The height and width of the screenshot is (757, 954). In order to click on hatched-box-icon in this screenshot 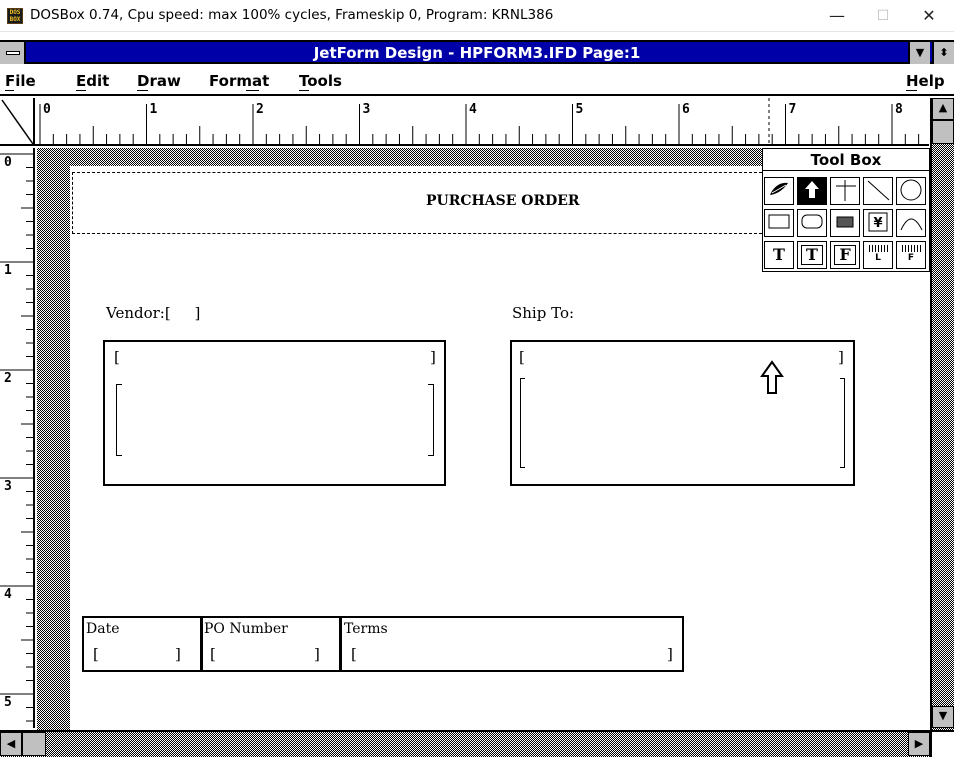, I will do `click(845, 222)`.